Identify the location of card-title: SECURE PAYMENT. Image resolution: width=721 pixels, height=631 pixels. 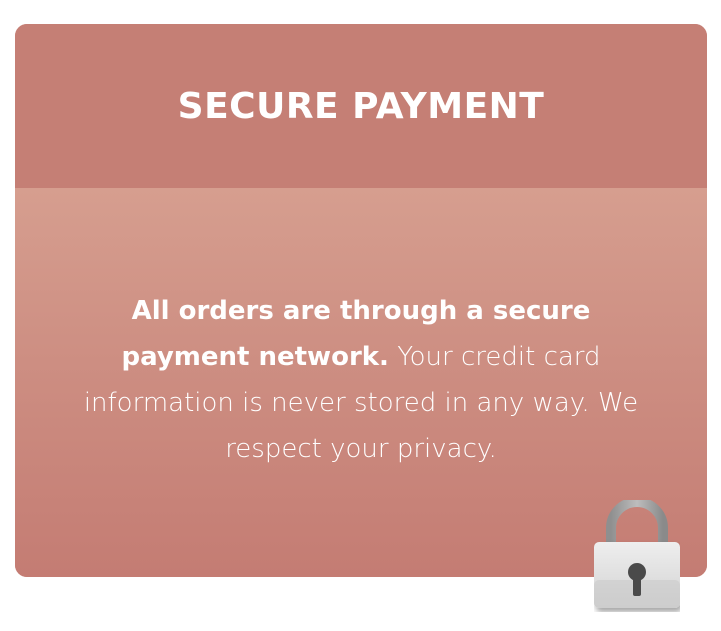
(361, 106).